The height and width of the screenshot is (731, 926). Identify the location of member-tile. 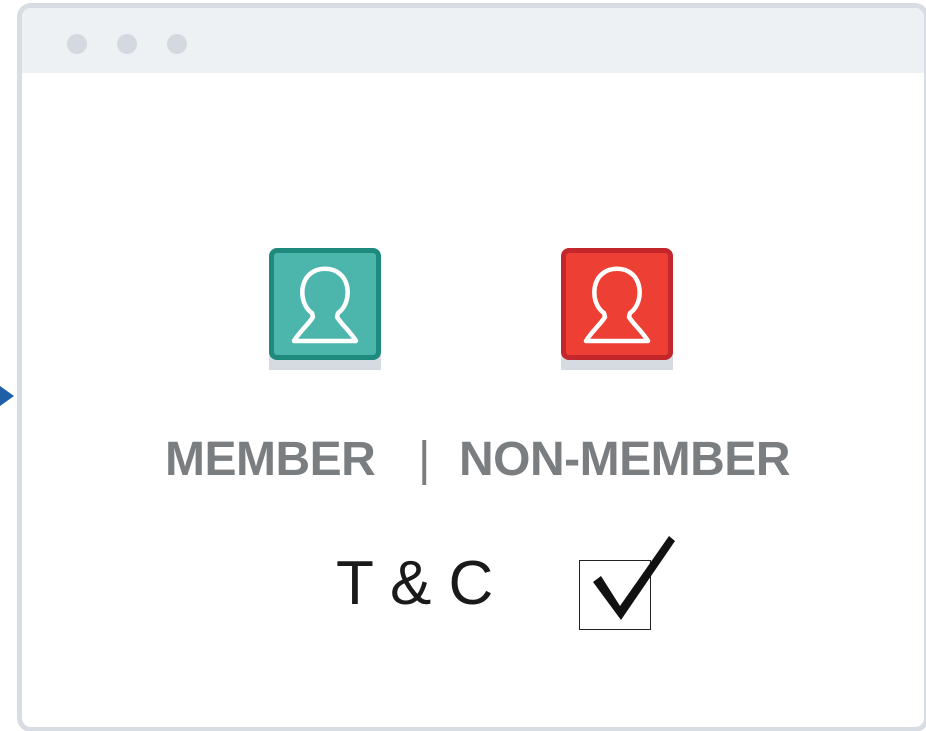
(325, 304).